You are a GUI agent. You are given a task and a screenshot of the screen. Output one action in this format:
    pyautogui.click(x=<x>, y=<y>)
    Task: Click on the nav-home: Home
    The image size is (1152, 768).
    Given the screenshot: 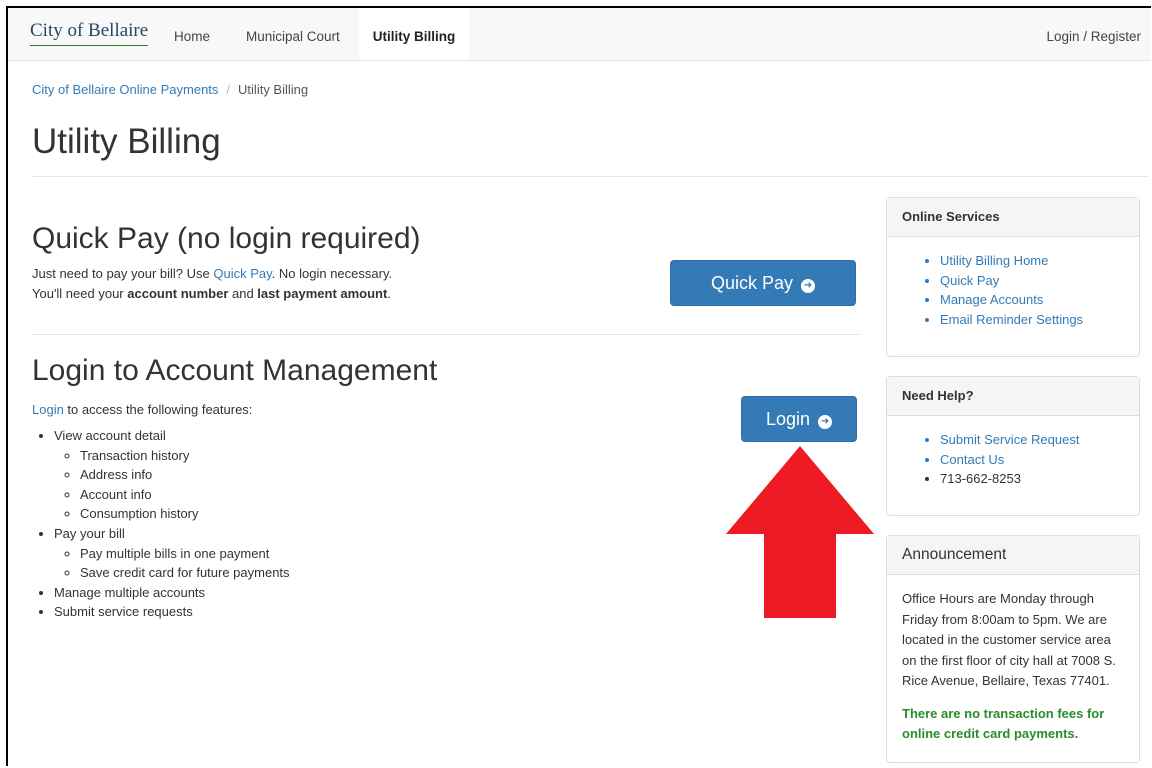 What is the action you would take?
    pyautogui.click(x=192, y=34)
    